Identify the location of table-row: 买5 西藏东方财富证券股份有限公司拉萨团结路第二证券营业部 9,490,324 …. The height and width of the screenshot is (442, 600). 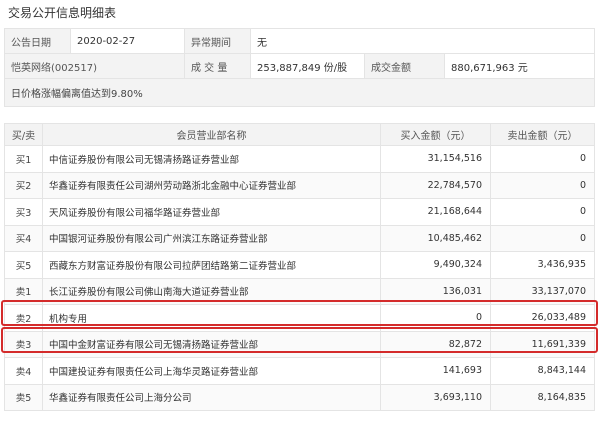
(299, 265).